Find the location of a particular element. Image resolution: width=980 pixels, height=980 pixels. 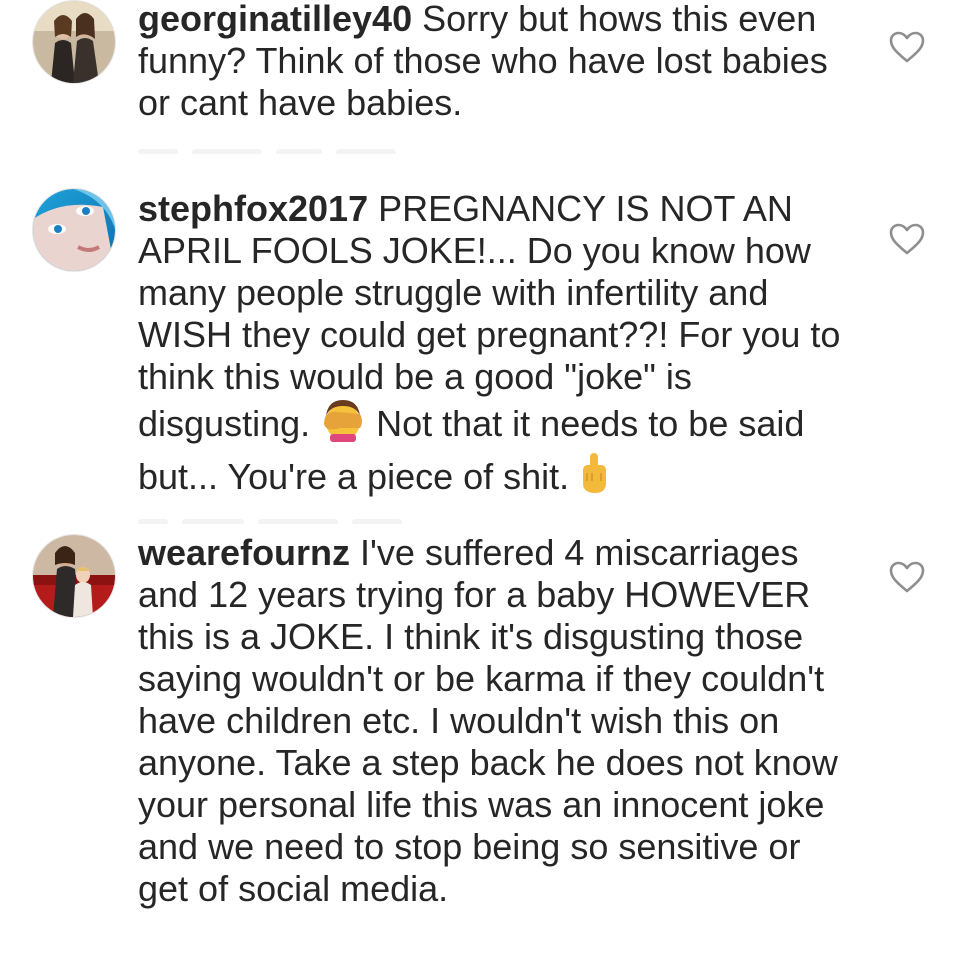

comment-username: georginatilley40 is located at coordinates (275, 19).